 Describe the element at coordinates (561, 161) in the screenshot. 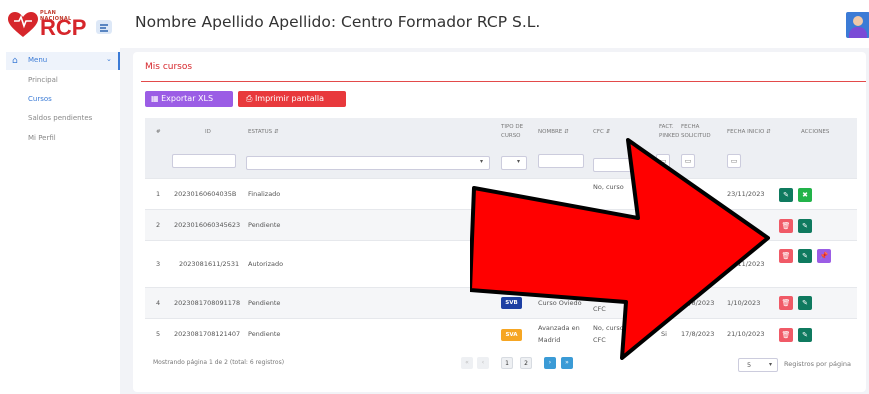

I see `filter-name-input` at that location.